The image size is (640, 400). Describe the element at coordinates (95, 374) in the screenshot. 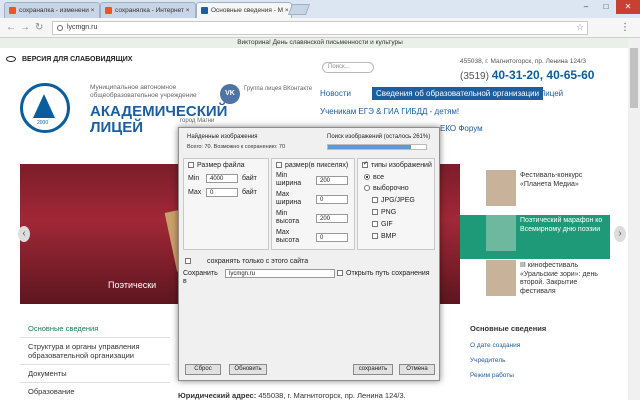

I see `left-menu-item: Документы` at that location.